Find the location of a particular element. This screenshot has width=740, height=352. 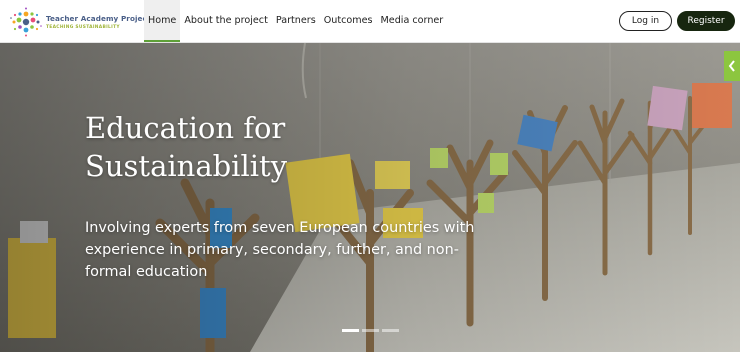

side-panel-toggle is located at coordinates (732, 66).